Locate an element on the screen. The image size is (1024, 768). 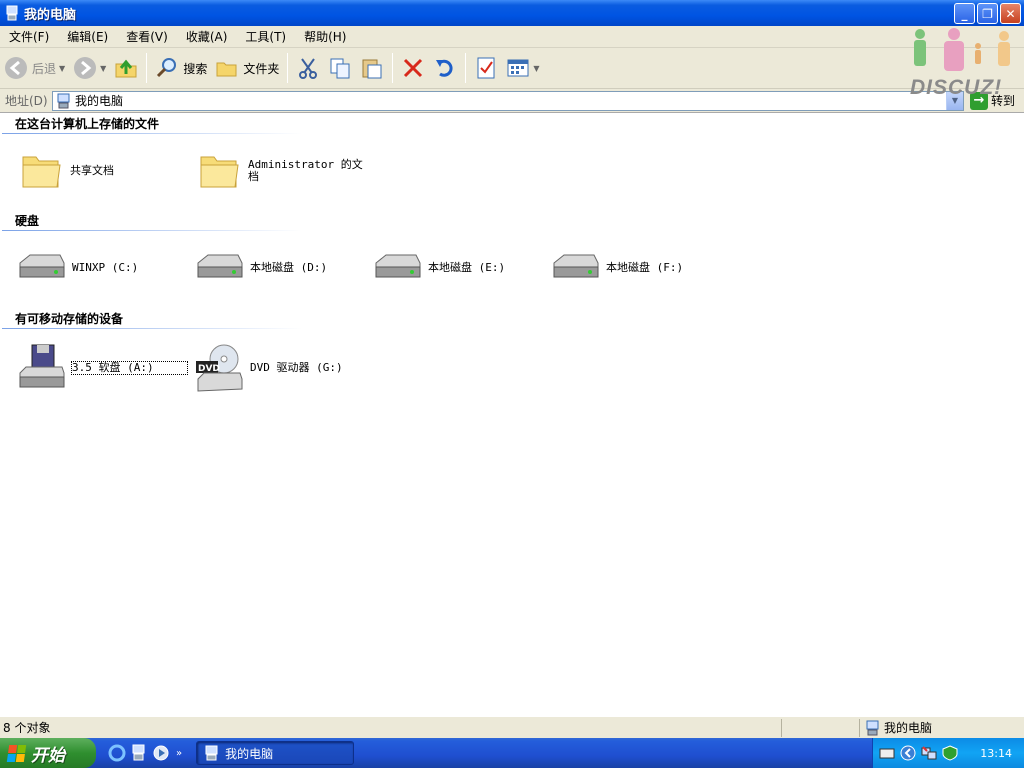
start-button: 开始 is located at coordinates (48, 753).